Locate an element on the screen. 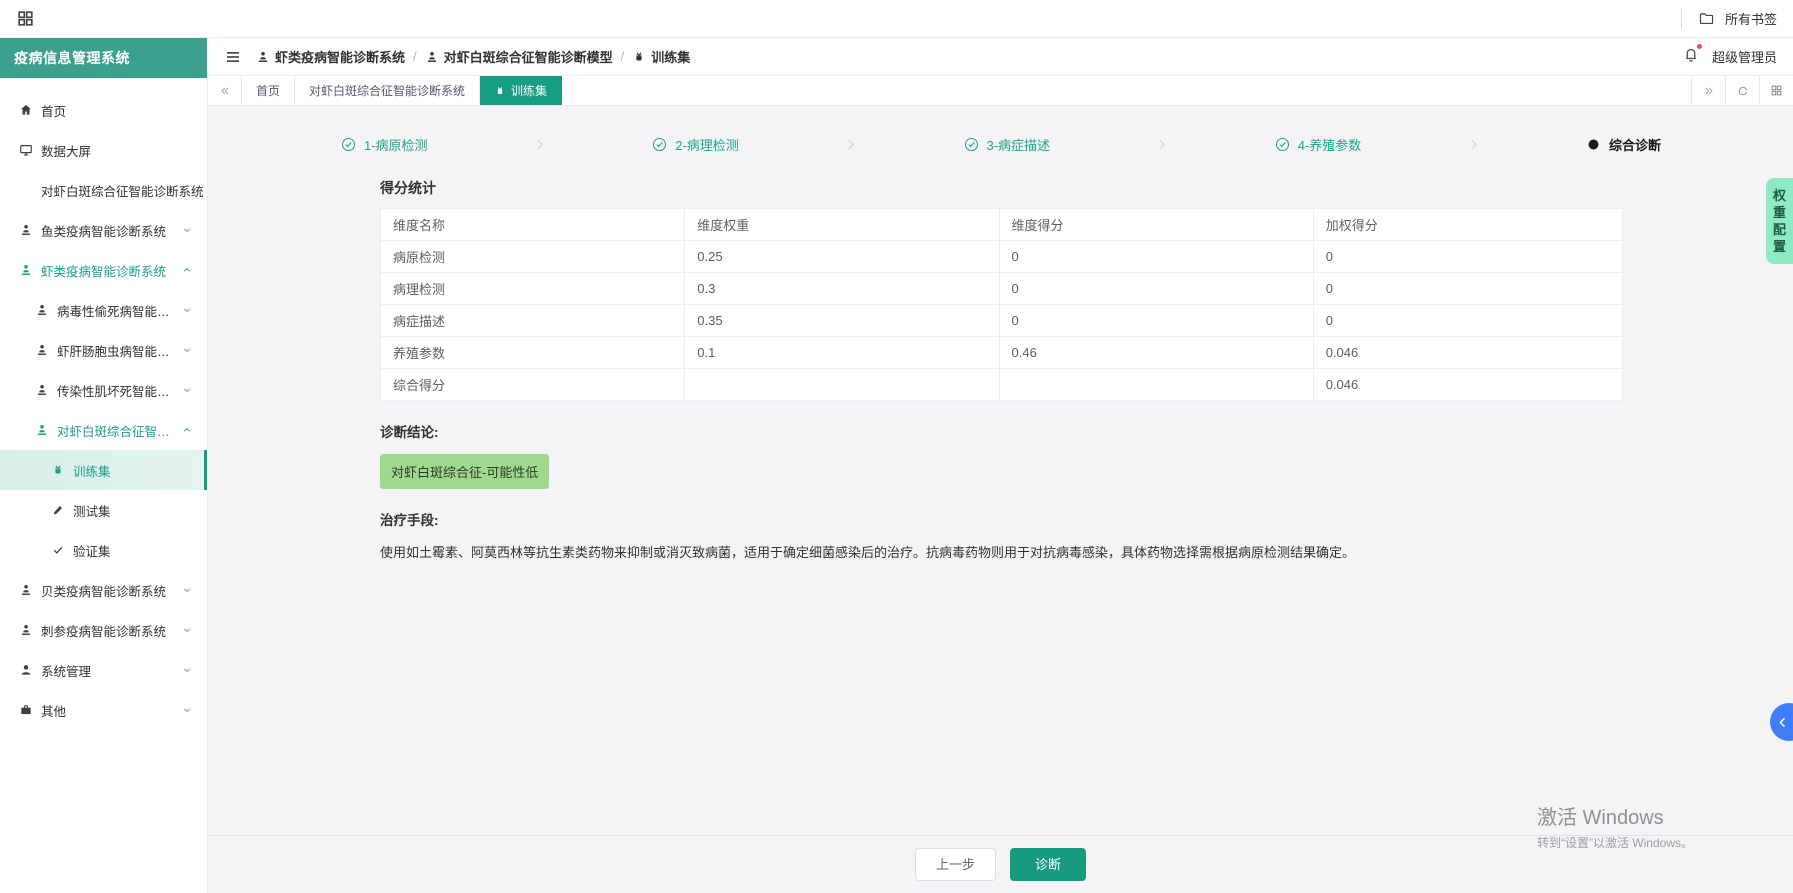  notification-dot is located at coordinates (1699, 46).